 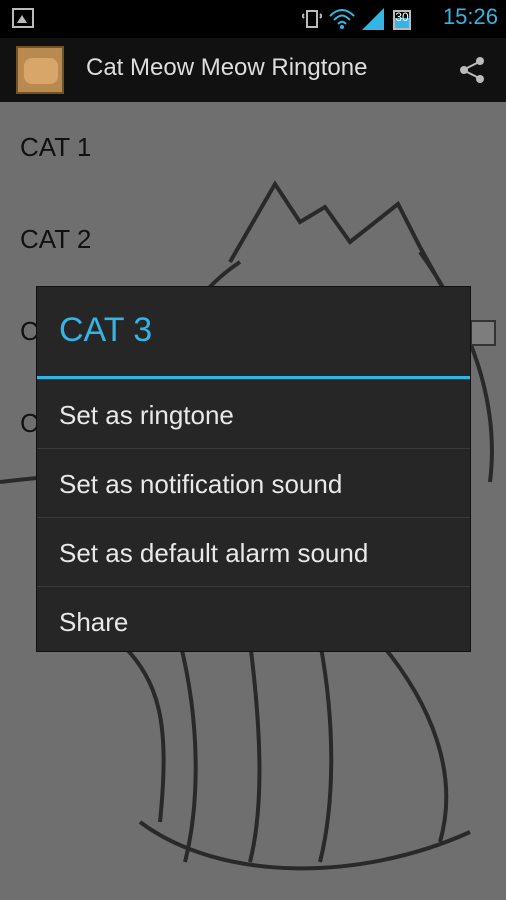 I want to click on app-title: Cat Meow Meow Ringtone, so click(x=246, y=68).